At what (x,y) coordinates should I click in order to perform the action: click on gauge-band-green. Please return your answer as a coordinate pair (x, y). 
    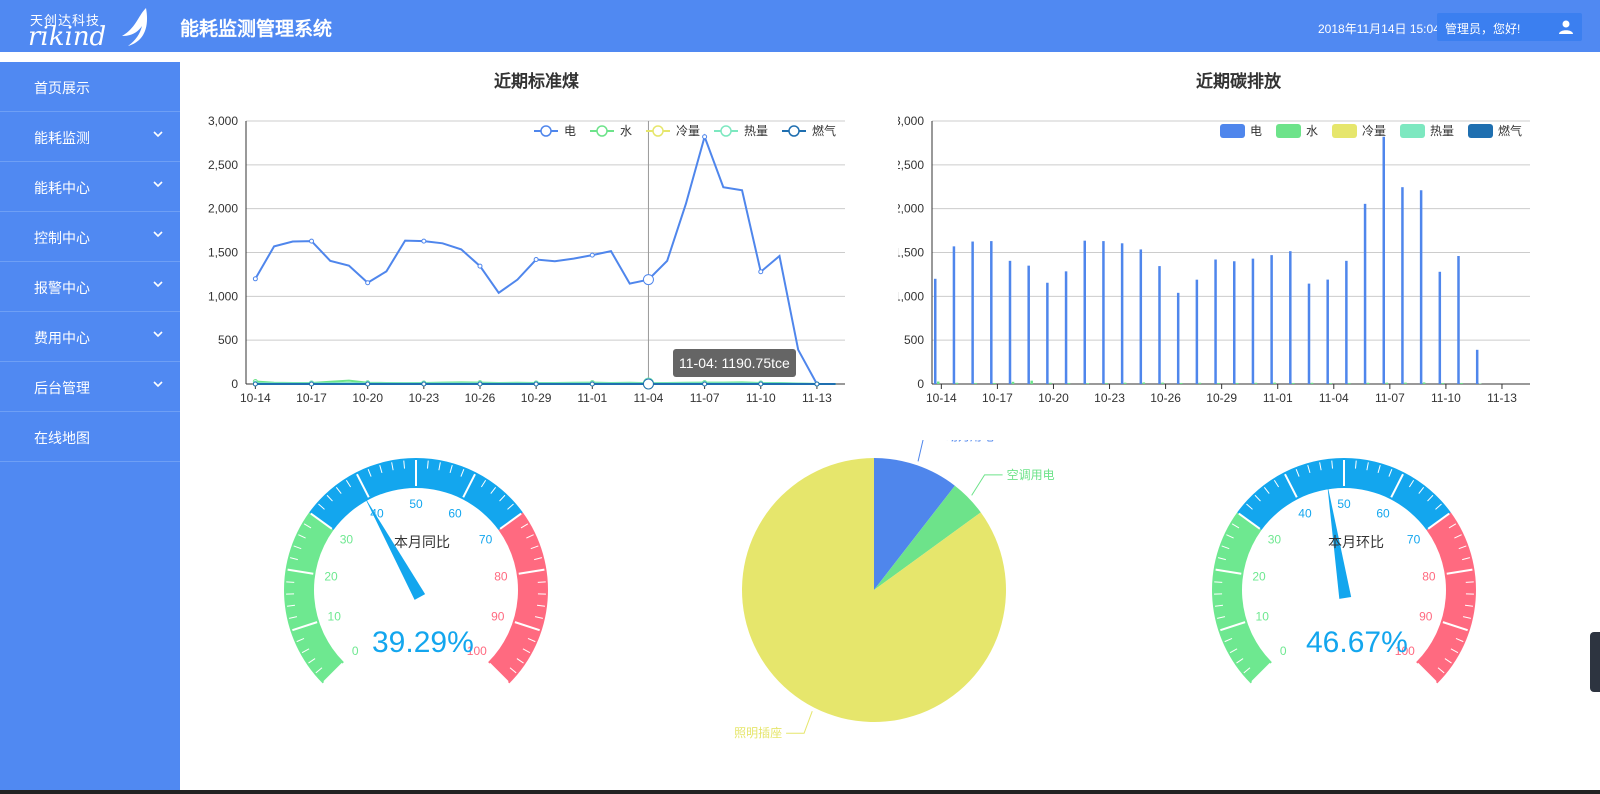
    Looking at the image, I should click on (314, 598).